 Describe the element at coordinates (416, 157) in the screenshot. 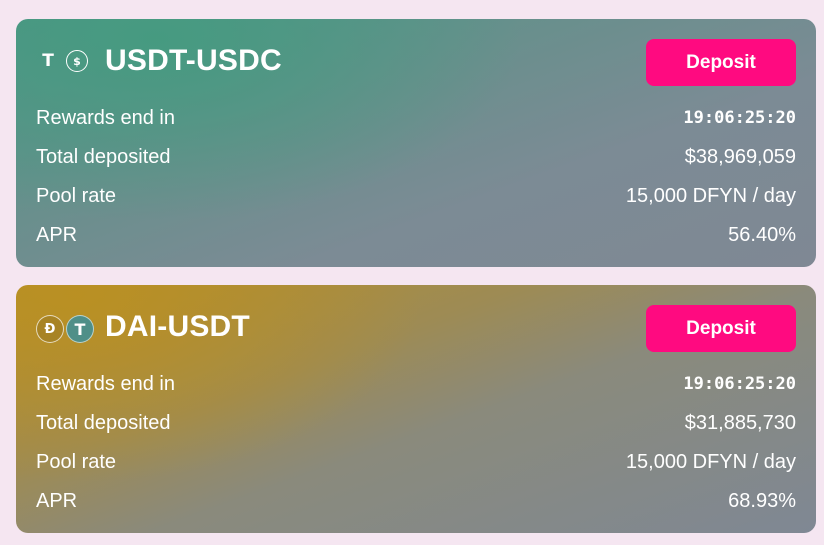

I see `total-deposited-row: Total deposited $38,969,059` at that location.